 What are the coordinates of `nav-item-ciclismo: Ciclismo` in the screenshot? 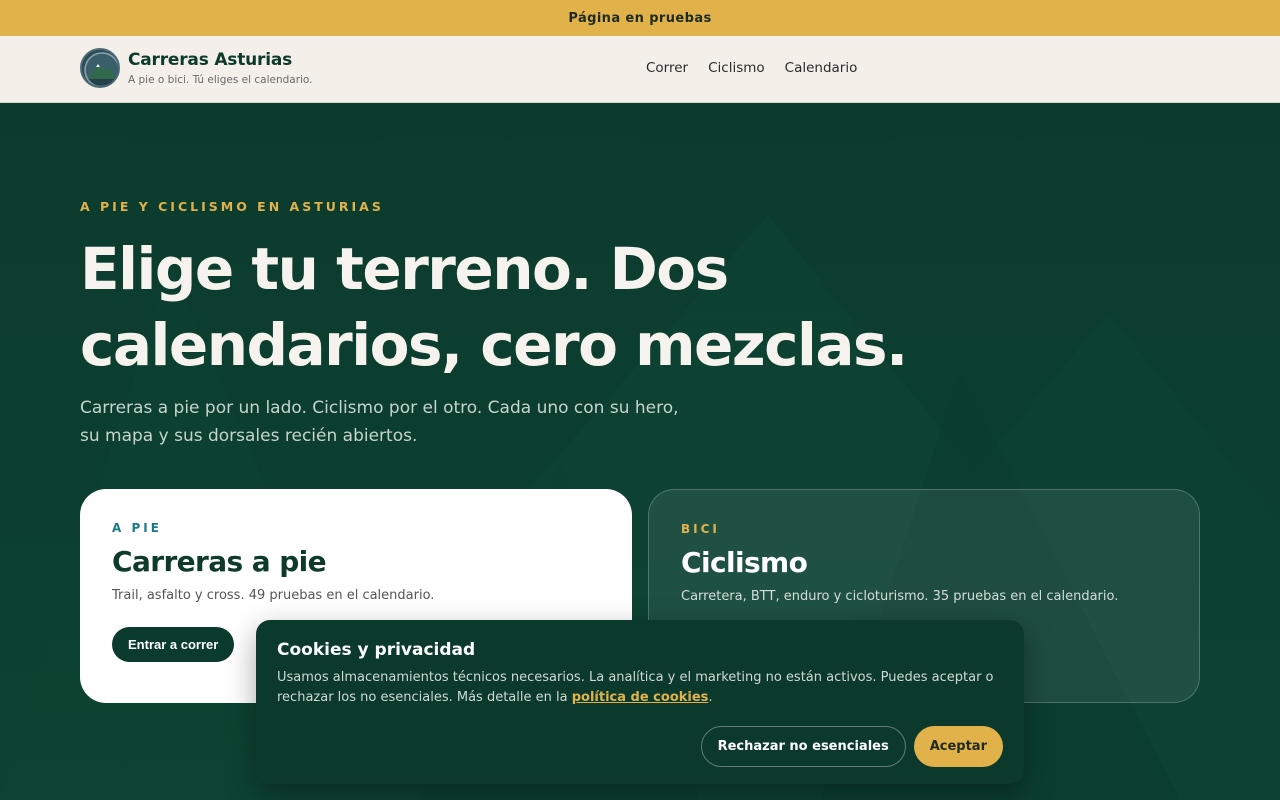 It's located at (736, 68).